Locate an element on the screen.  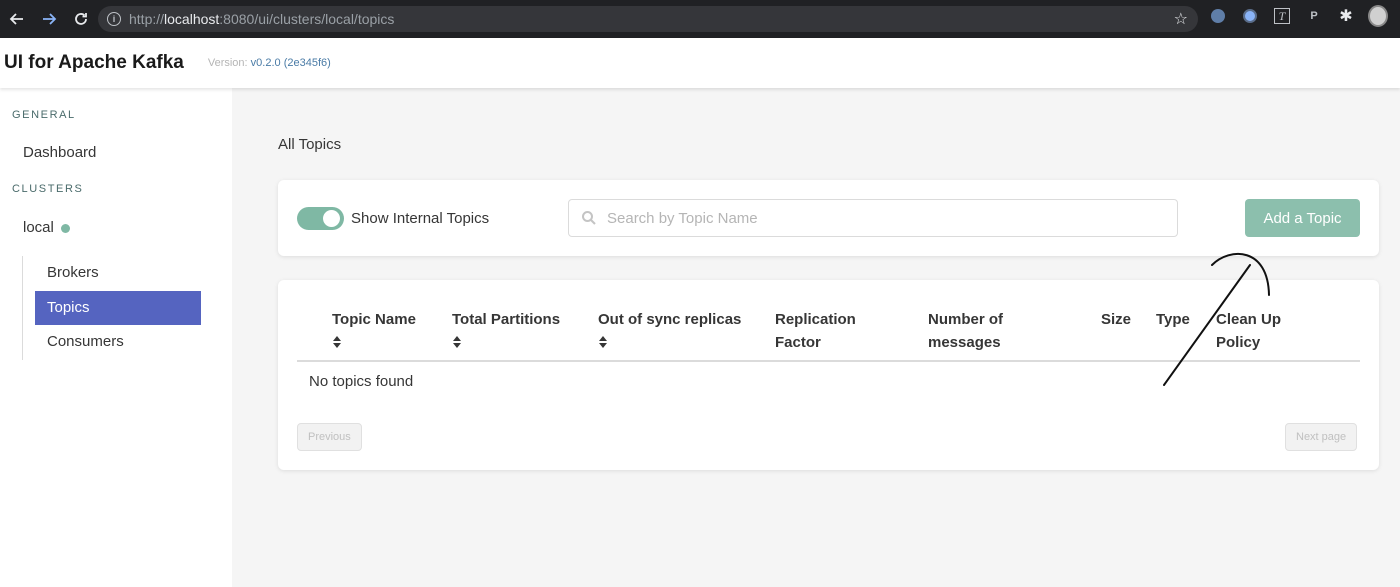
extension-globe-icon is located at coordinates (1218, 16).